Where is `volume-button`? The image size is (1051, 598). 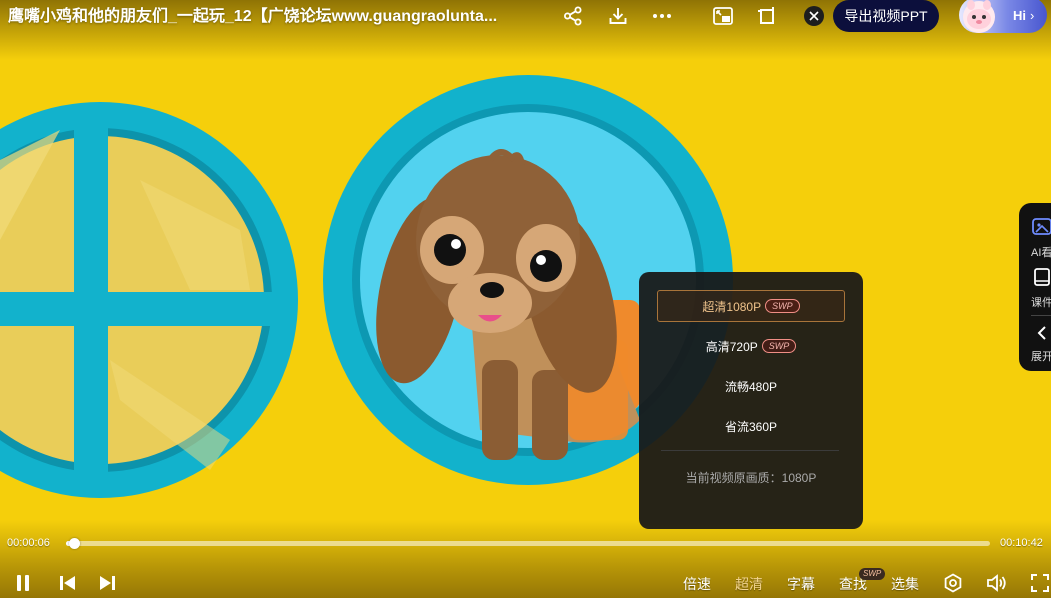
volume-button is located at coordinates (997, 583).